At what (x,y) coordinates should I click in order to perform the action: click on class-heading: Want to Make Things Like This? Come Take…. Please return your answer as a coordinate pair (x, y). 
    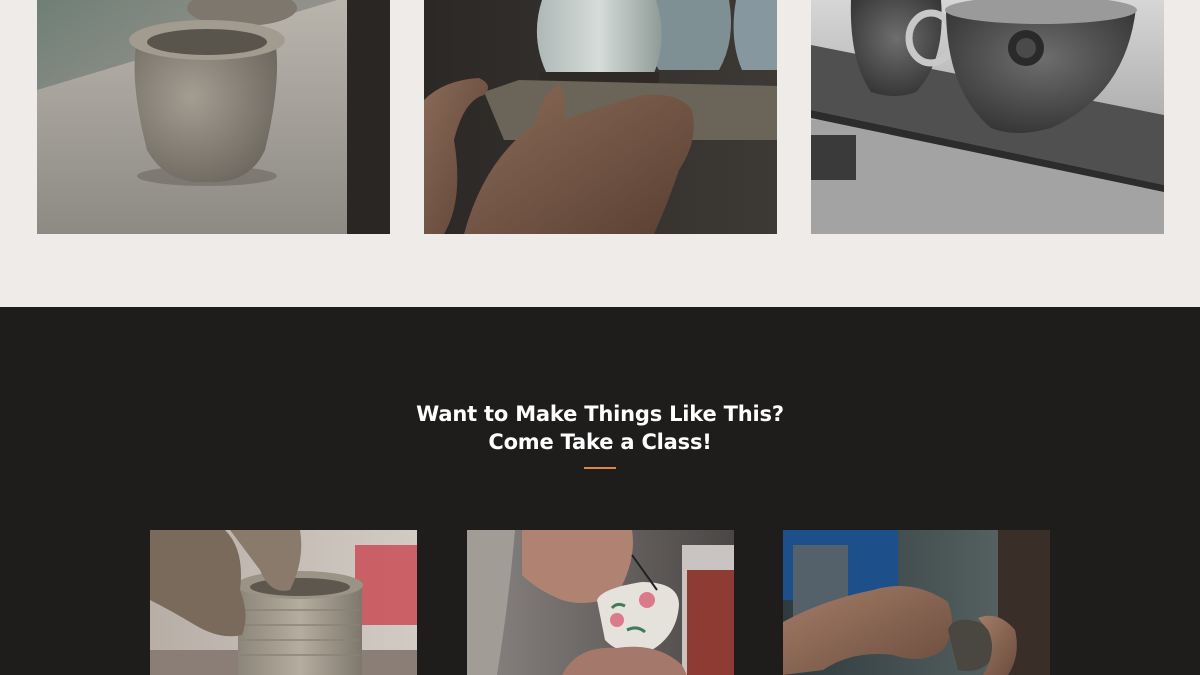
    Looking at the image, I should click on (600, 428).